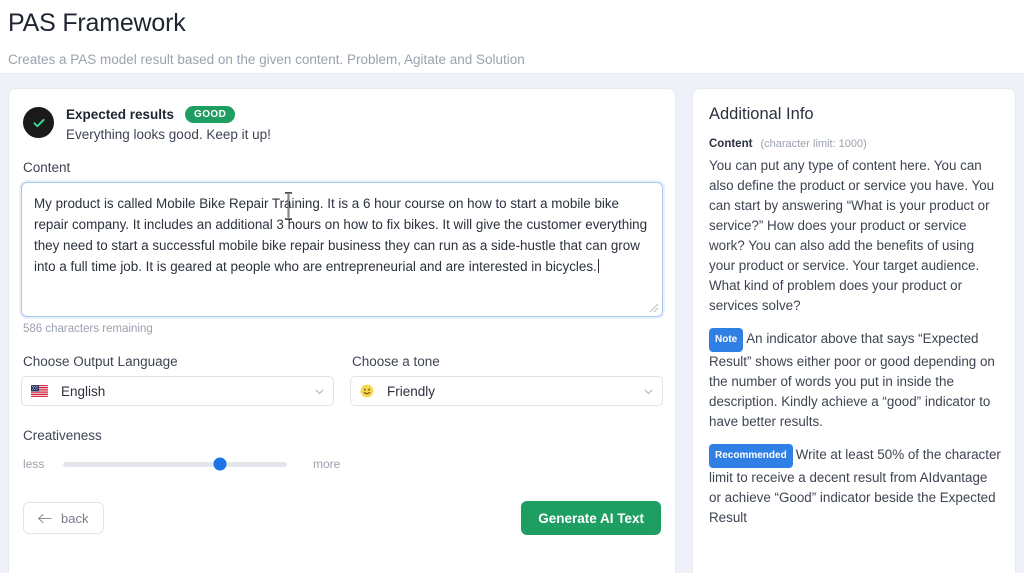  What do you see at coordinates (342, 518) in the screenshot?
I see `form-footer: back Generate AI Text` at bounding box center [342, 518].